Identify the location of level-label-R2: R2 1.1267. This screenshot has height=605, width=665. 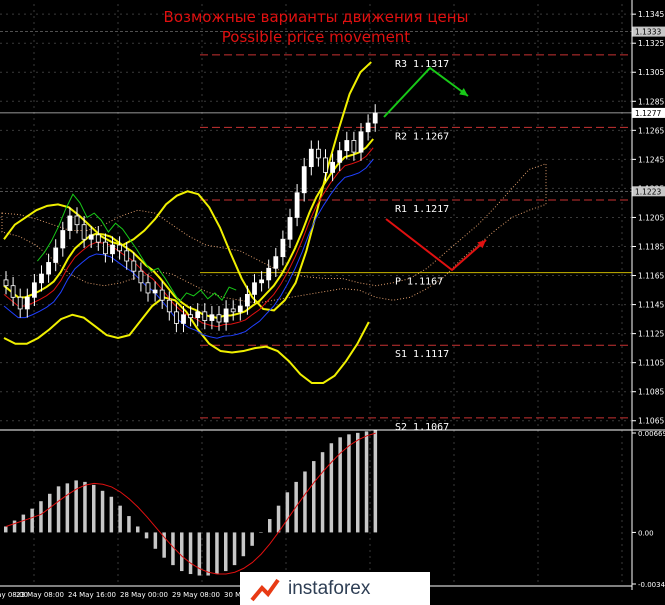
(422, 136).